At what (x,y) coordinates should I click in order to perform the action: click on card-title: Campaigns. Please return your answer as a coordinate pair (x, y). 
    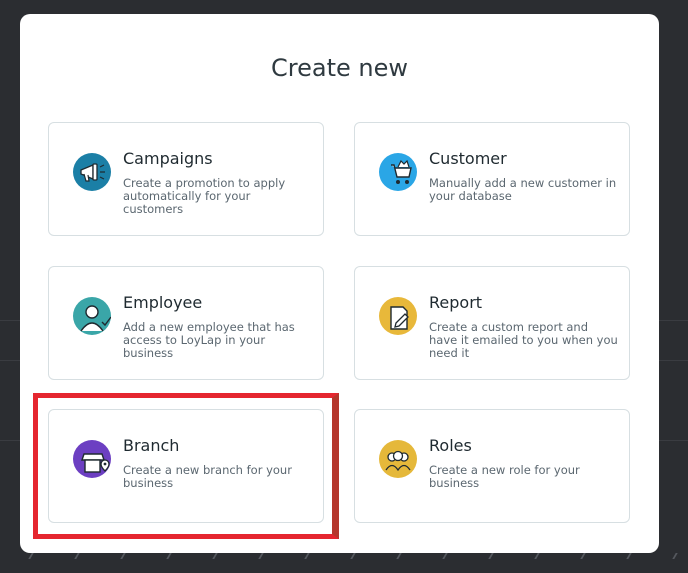
    Looking at the image, I should click on (168, 158).